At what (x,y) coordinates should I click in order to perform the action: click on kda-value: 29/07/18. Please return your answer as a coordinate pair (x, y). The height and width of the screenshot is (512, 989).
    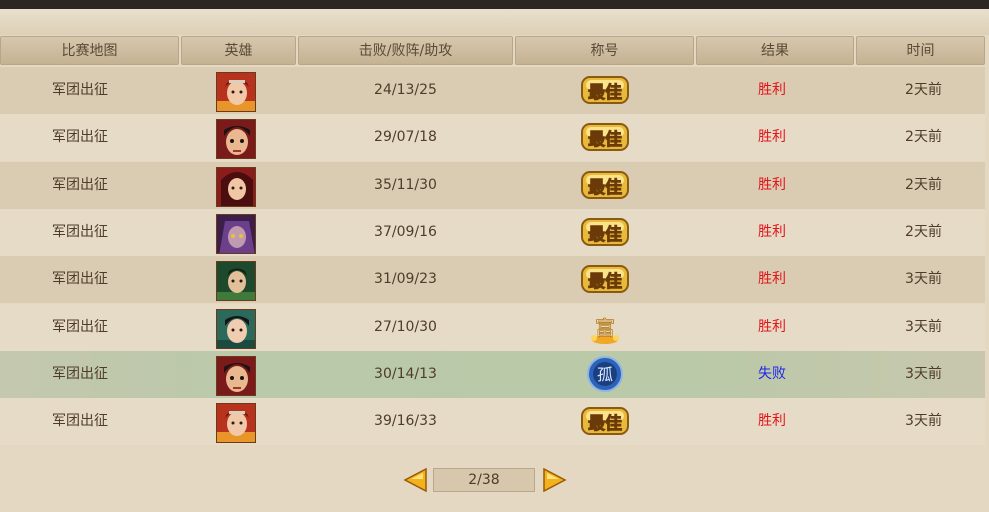
    Looking at the image, I should click on (405, 137).